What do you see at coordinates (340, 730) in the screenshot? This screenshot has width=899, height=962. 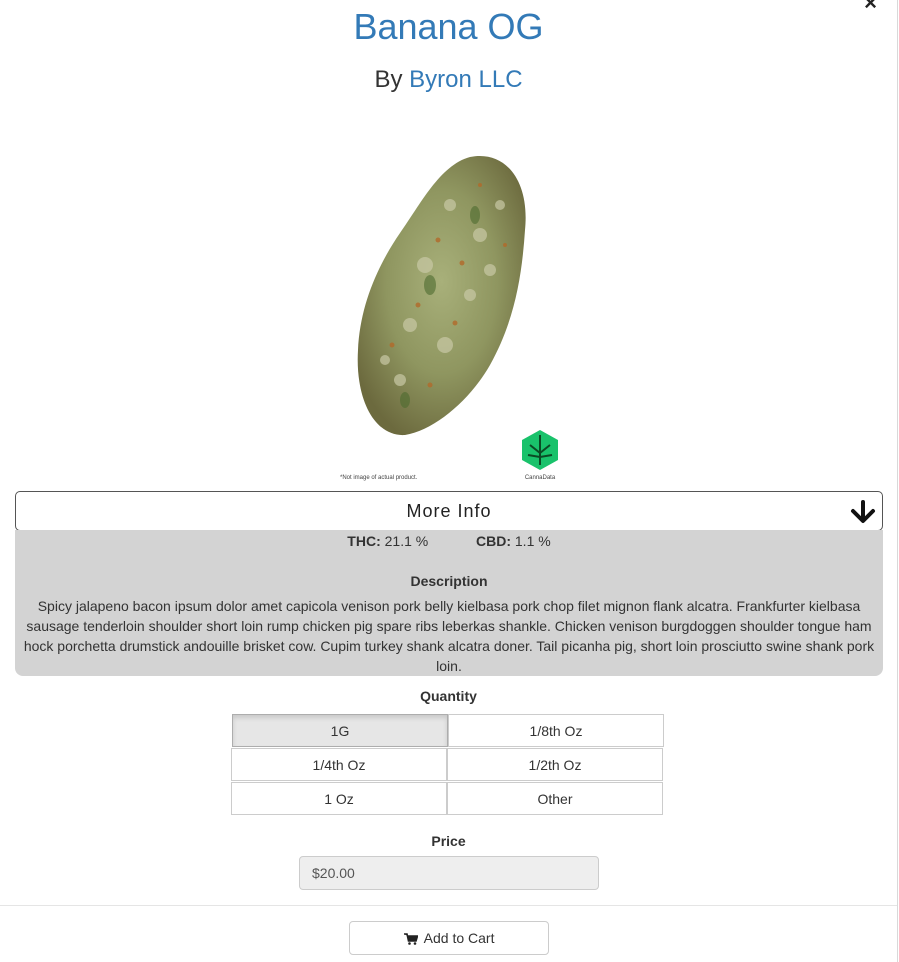 I see `qty-option-1g: 1G` at bounding box center [340, 730].